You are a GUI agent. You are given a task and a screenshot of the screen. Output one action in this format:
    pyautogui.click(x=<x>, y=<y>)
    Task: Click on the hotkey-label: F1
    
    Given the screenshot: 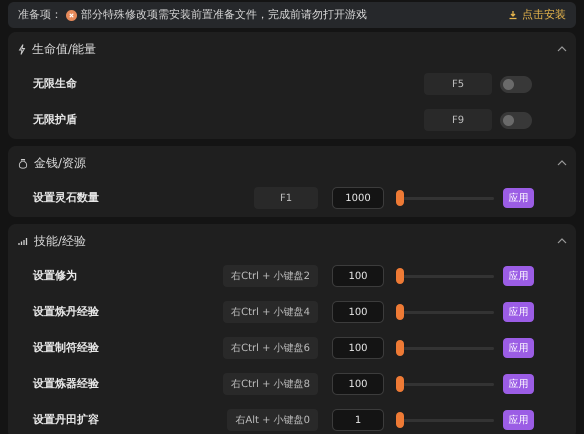 What is the action you would take?
    pyautogui.click(x=286, y=198)
    